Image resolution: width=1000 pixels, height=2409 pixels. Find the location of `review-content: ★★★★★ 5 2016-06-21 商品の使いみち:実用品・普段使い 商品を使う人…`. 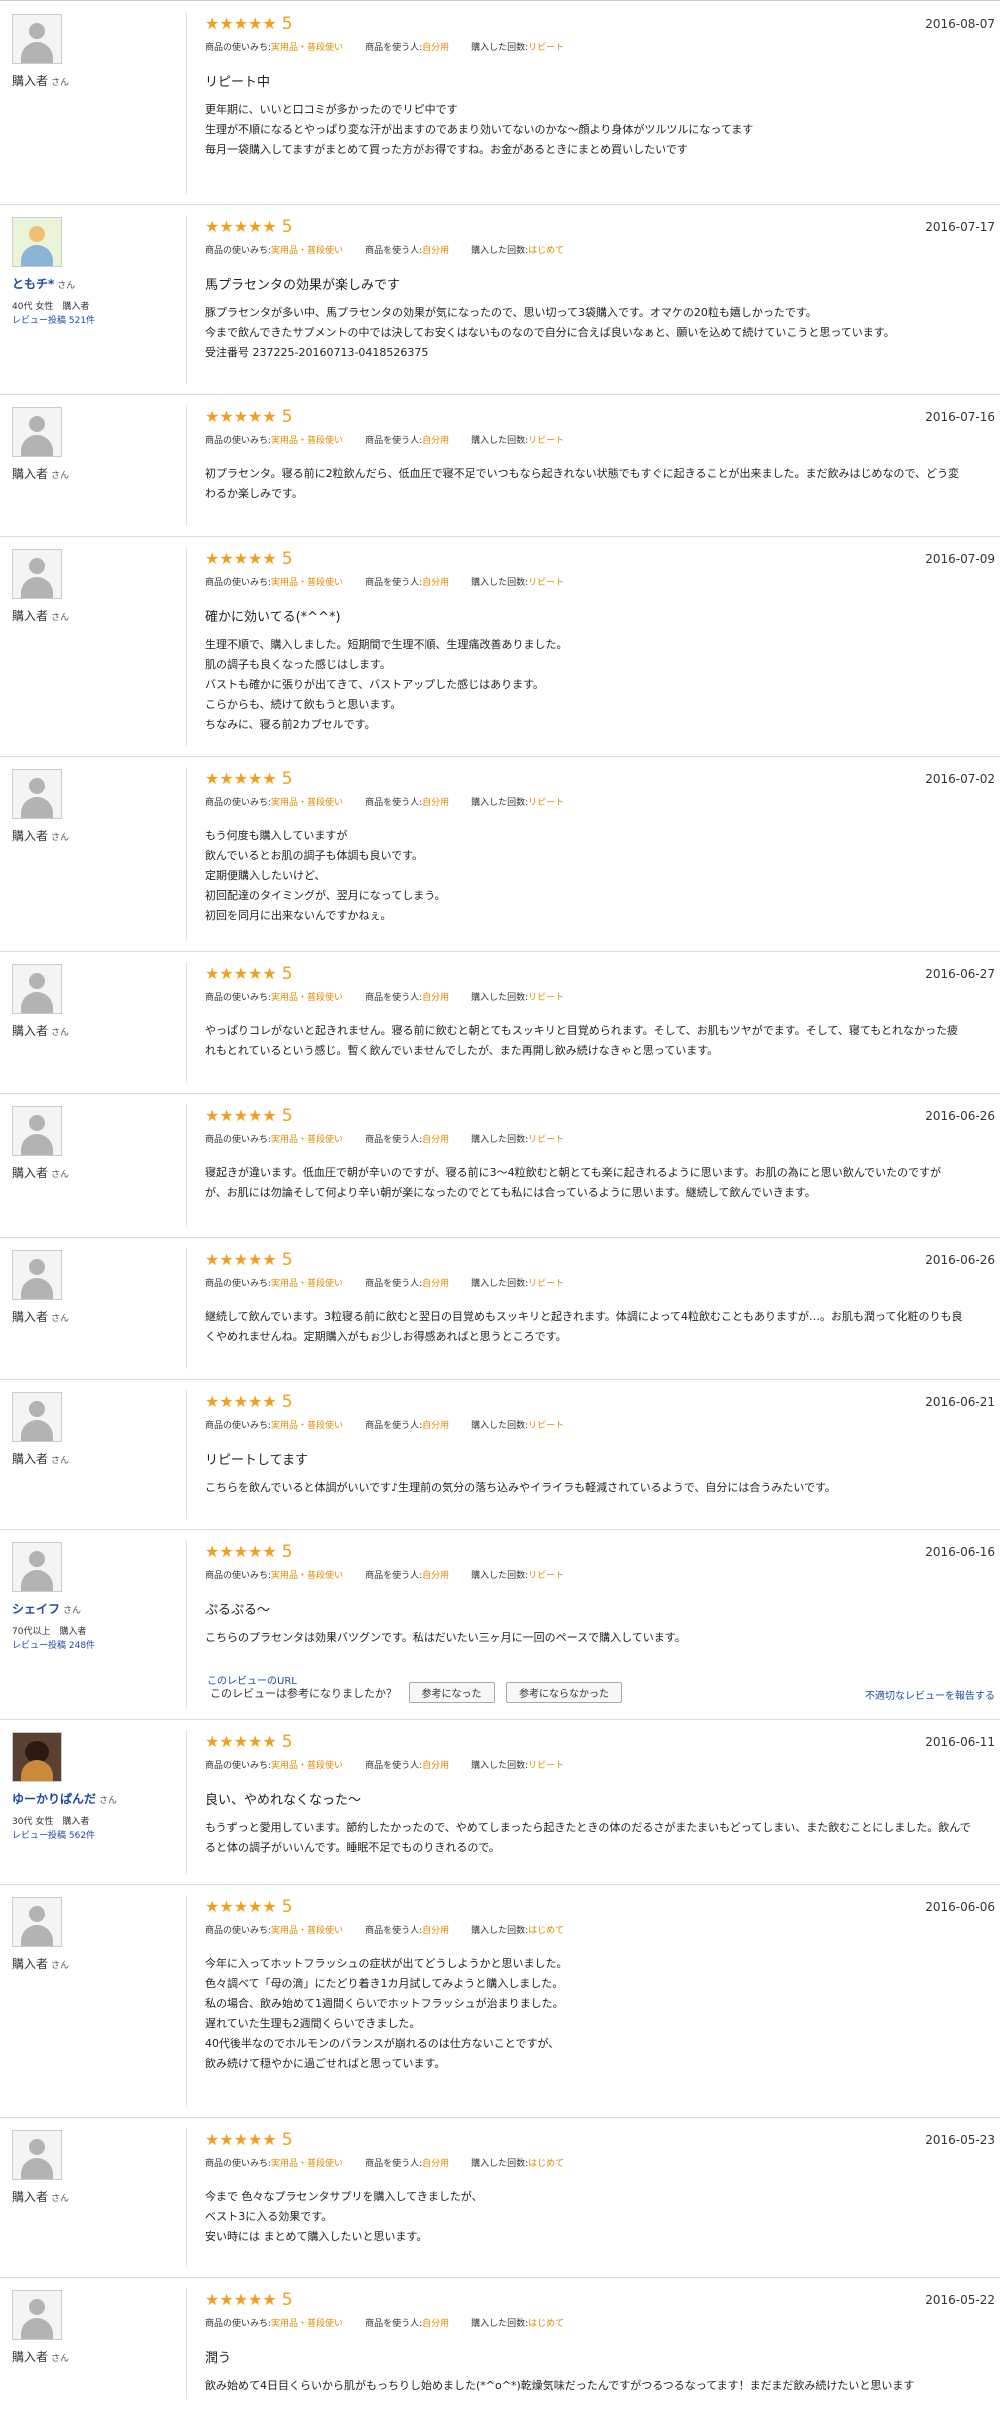

review-content: ★★★★★ 5 2016-06-21 商品の使いみち:実用品・普段使い 商品を使う人… is located at coordinates (600, 1445).